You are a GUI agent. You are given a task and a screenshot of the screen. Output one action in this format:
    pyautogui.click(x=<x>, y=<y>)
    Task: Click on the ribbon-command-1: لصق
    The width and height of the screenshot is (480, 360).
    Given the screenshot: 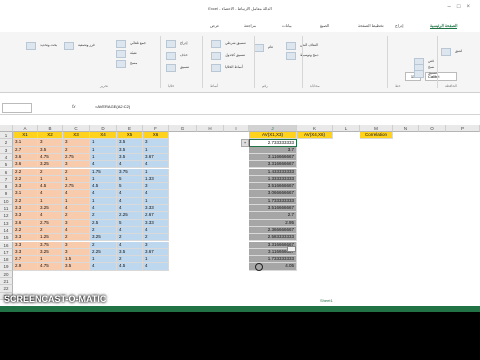 What is the action you would take?
    pyautogui.click(x=458, y=51)
    